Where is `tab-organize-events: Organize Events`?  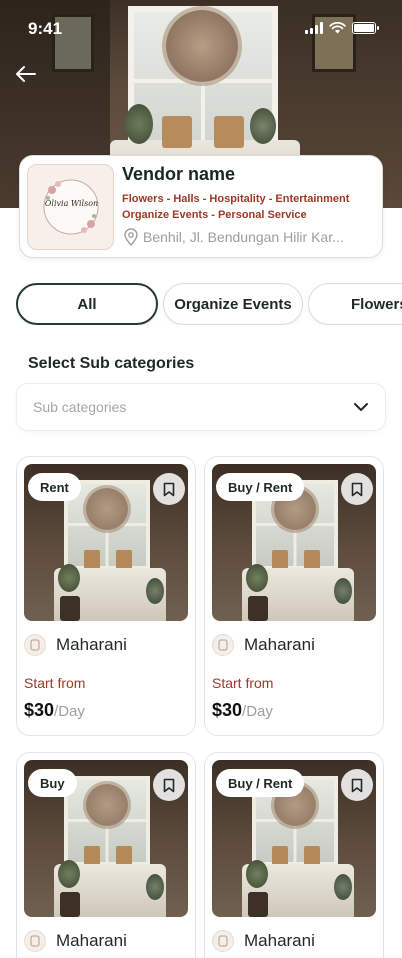
tab-organize-events: Organize Events is located at coordinates (233, 304).